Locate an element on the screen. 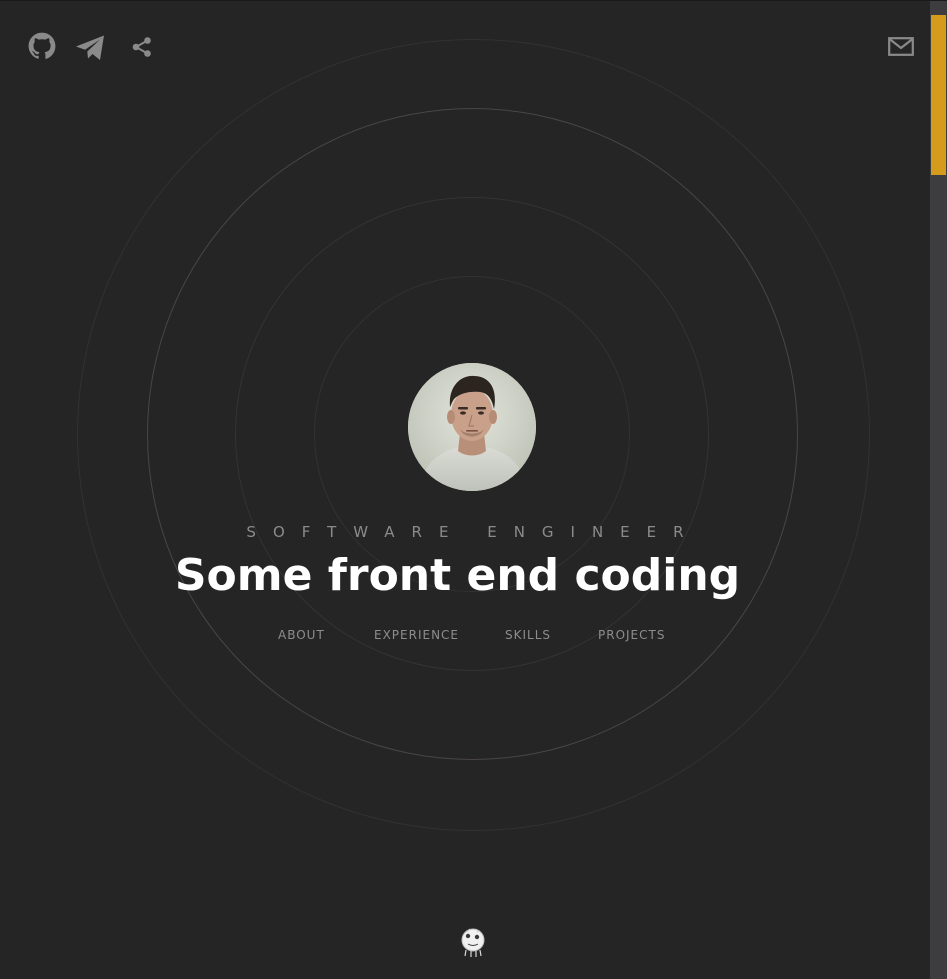 This screenshot has width=947, height=979. github-icon is located at coordinates (42, 45).